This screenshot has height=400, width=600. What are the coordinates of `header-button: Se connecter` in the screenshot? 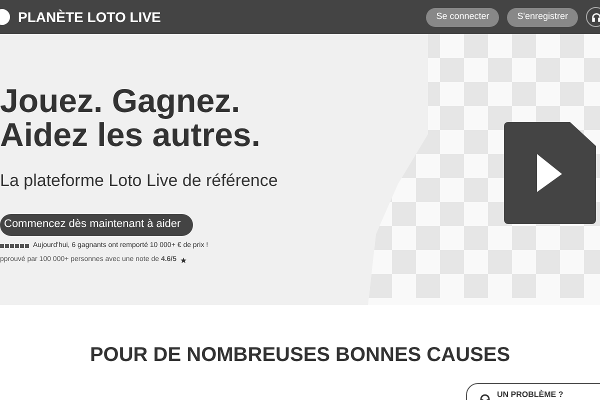 It's located at (463, 17).